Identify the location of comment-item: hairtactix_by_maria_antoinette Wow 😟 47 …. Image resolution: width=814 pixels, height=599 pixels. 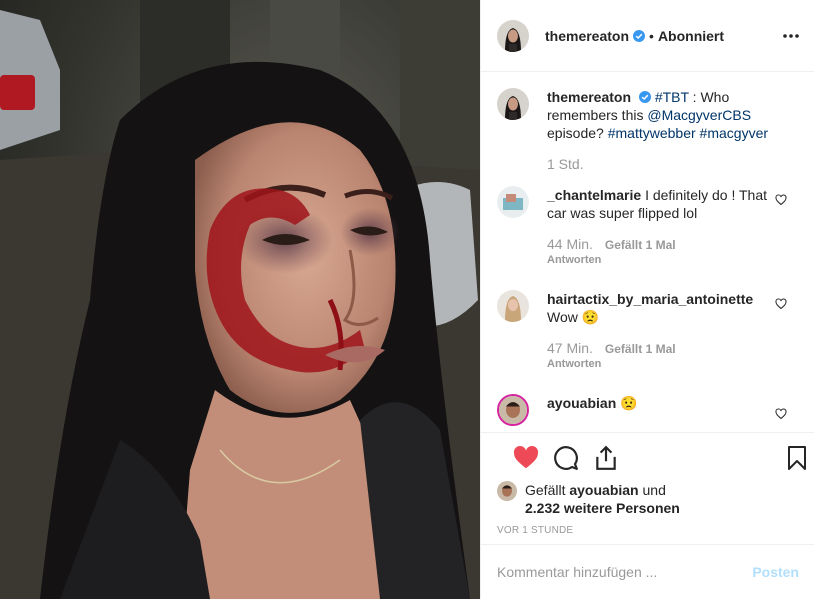
(648, 330).